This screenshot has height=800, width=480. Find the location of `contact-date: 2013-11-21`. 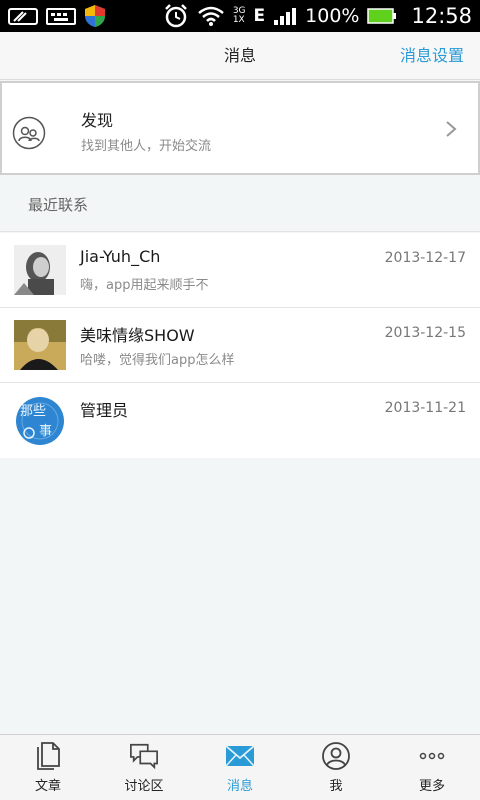

contact-date: 2013-11-21 is located at coordinates (425, 408).